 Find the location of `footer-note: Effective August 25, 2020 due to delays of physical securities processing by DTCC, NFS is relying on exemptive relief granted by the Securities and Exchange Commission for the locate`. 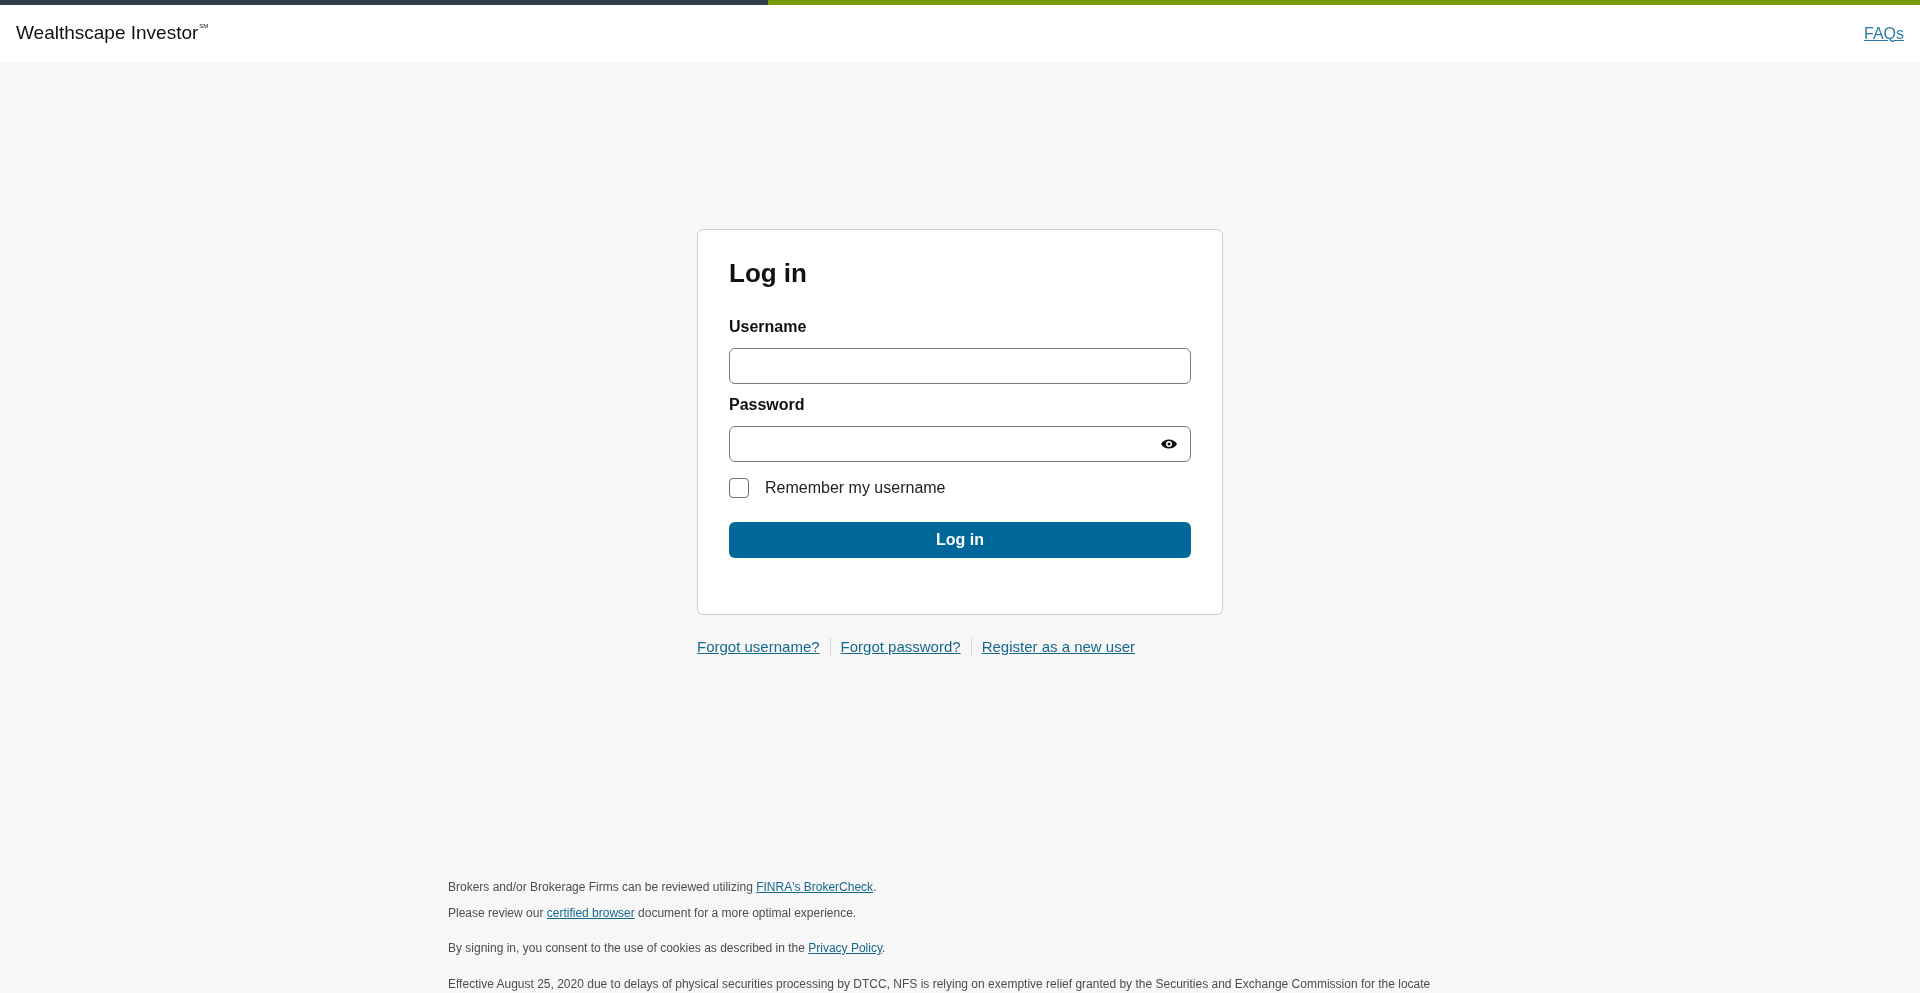

footer-note: Effective August 25, 2020 due to delays of physical securities processing by DTCC, NFS is relying on exemptive relief granted by the Securities and Exchange Commission for the locate is located at coordinates (940, 984).